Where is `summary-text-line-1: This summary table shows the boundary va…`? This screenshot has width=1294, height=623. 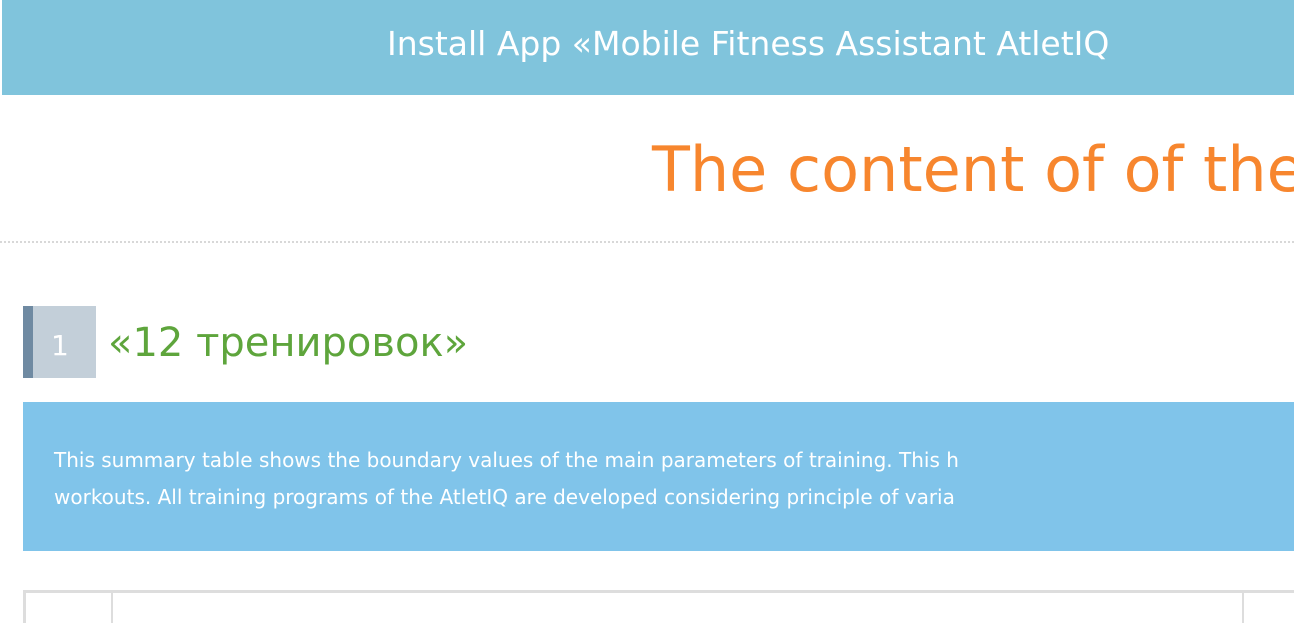 summary-text-line-1: This summary table shows the boundary va… is located at coordinates (506, 460).